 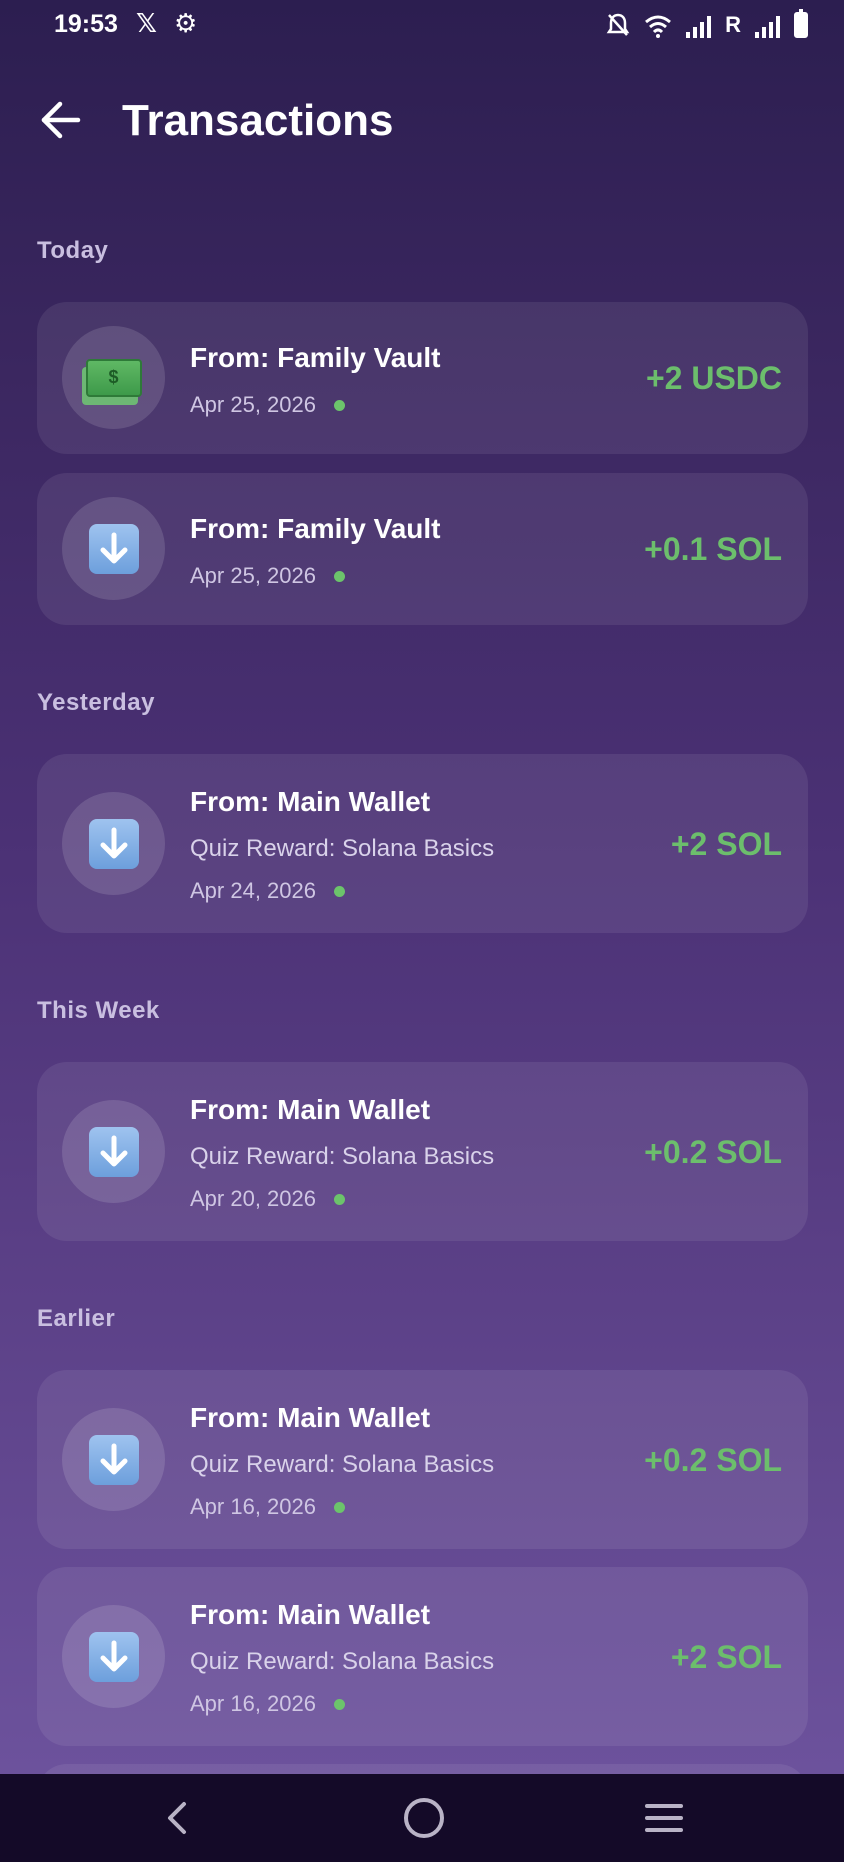 What do you see at coordinates (253, 890) in the screenshot?
I see `transaction-date: Apr 24, 2026` at bounding box center [253, 890].